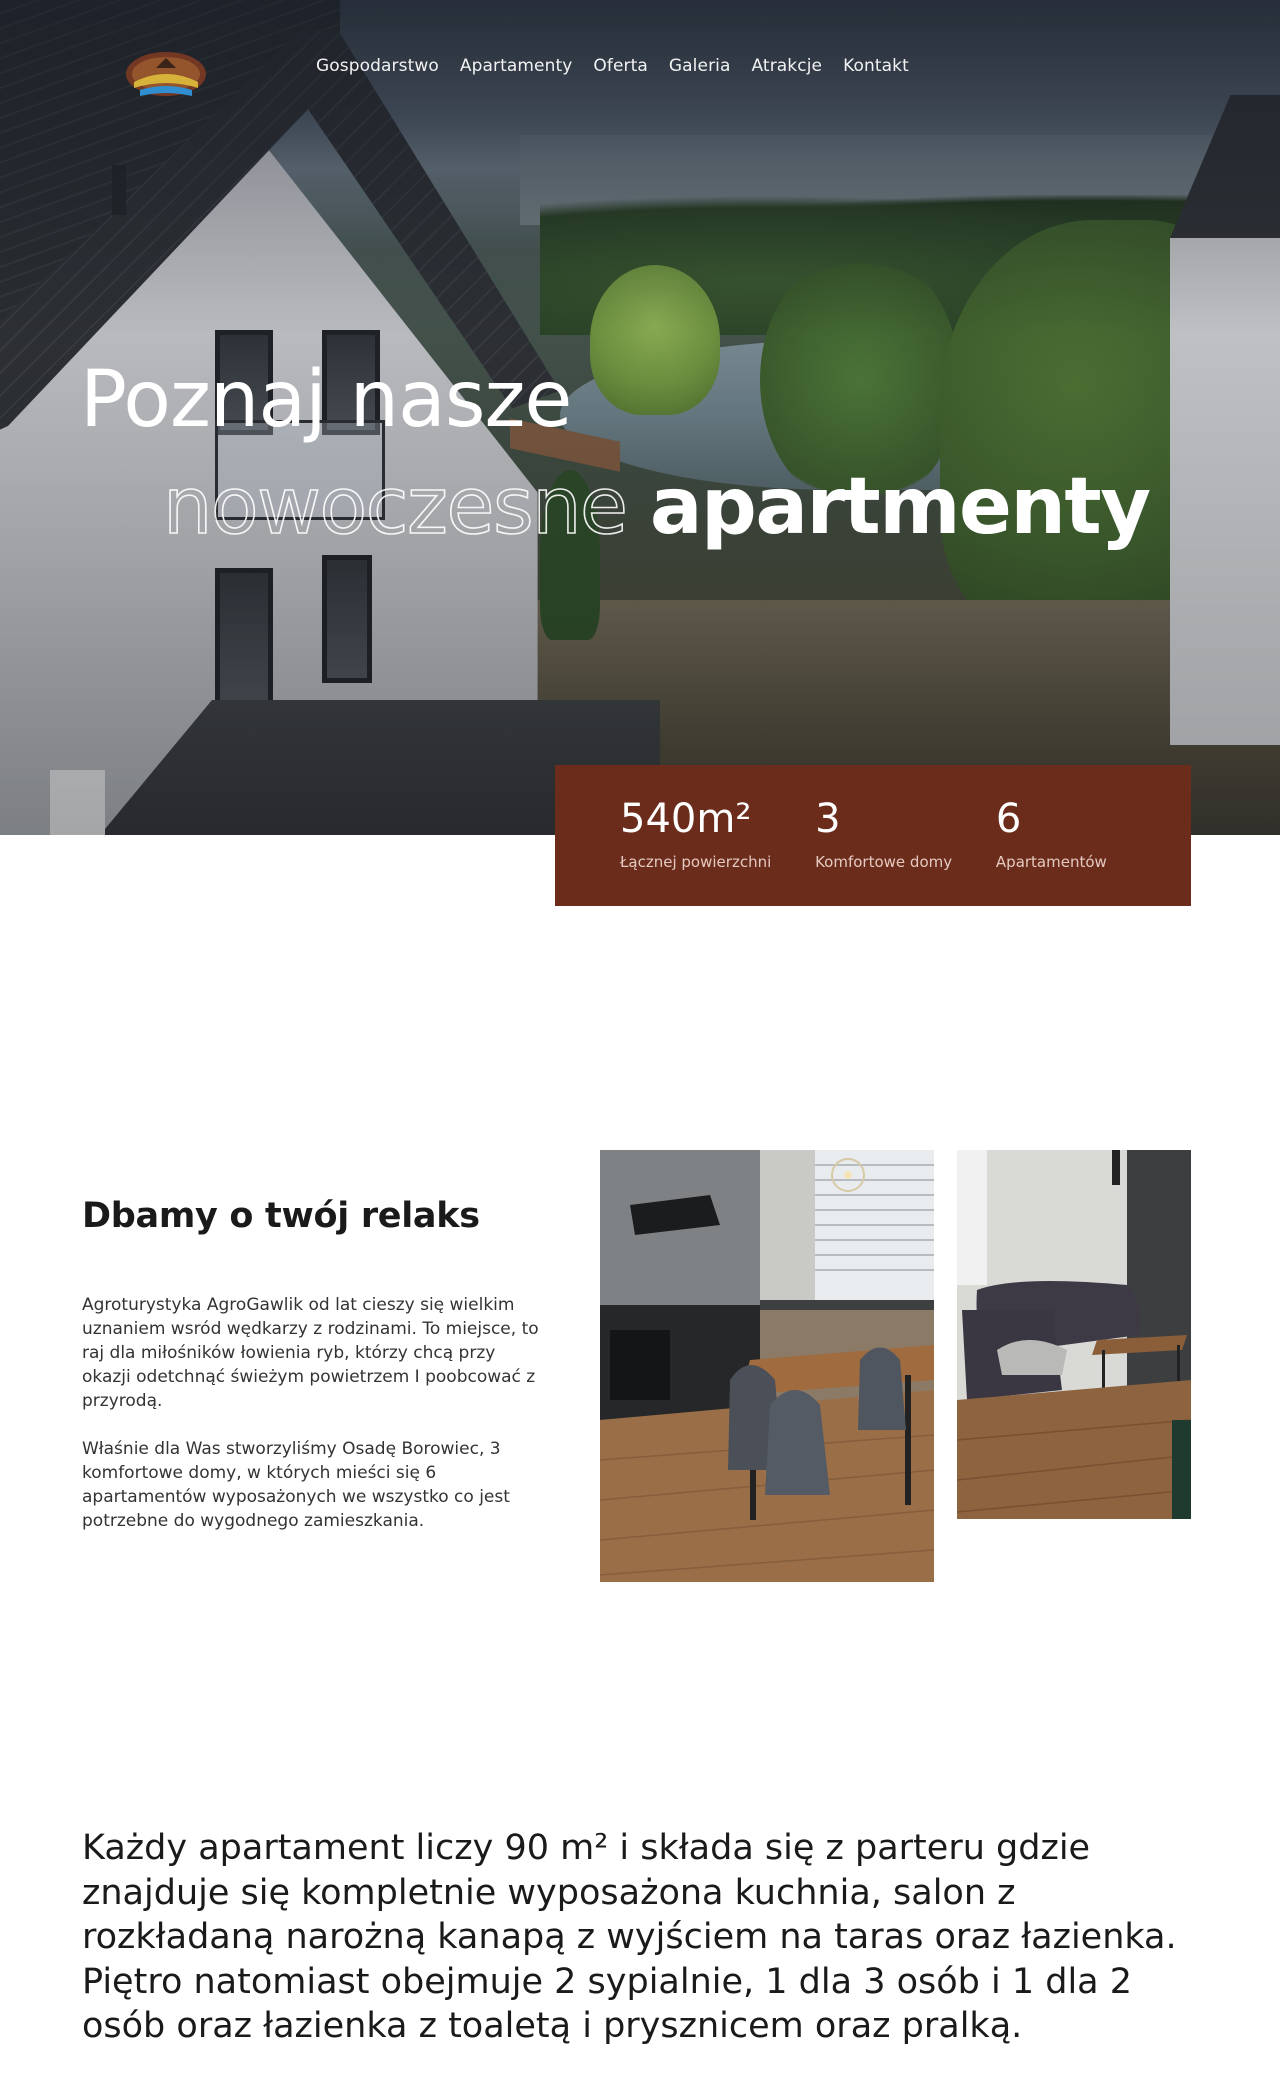  I want to click on site-logo, so click(166, 71).